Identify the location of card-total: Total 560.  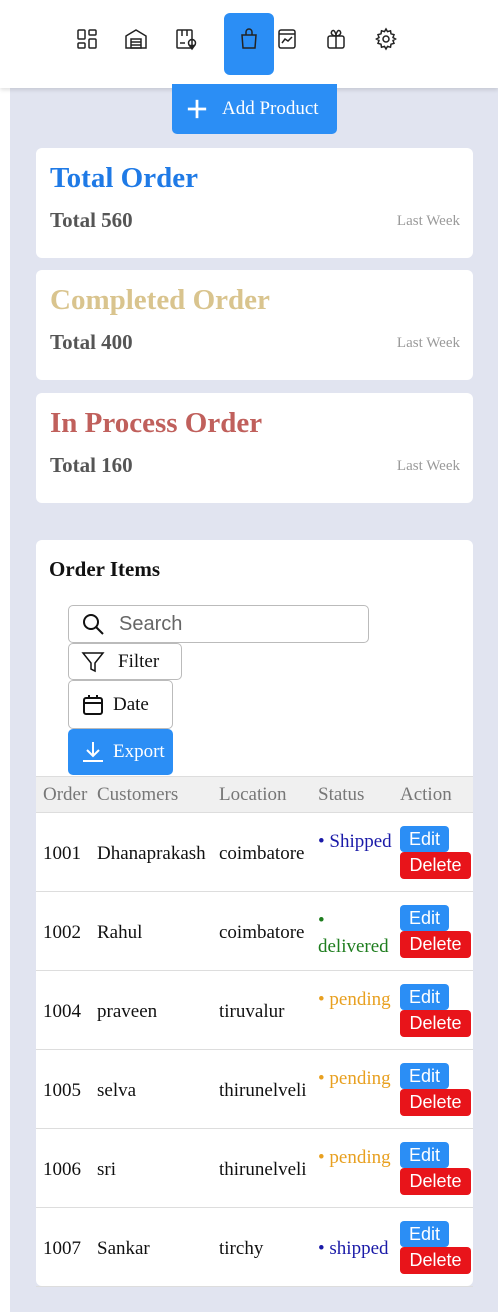
(91, 220).